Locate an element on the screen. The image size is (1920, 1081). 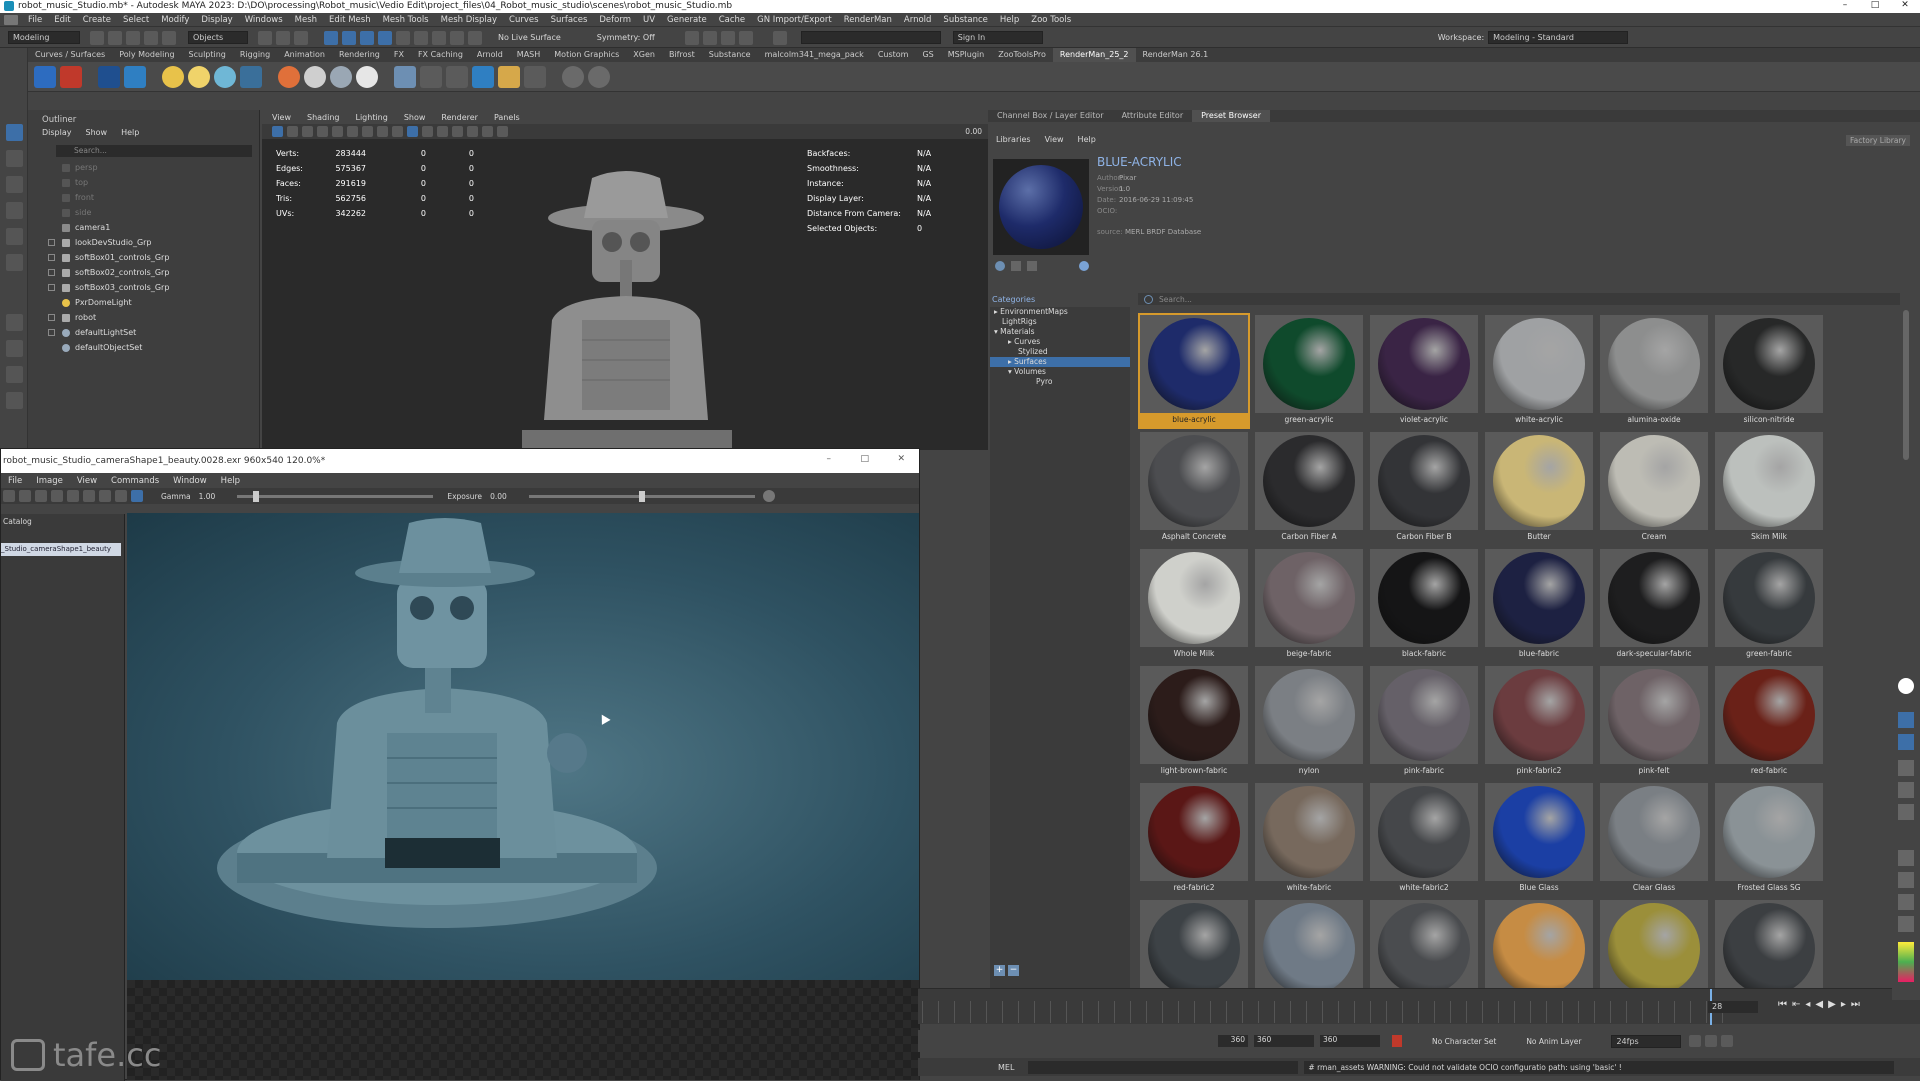
tab-channel-box: Channel Box / Layer Editor is located at coordinates (1050, 116).